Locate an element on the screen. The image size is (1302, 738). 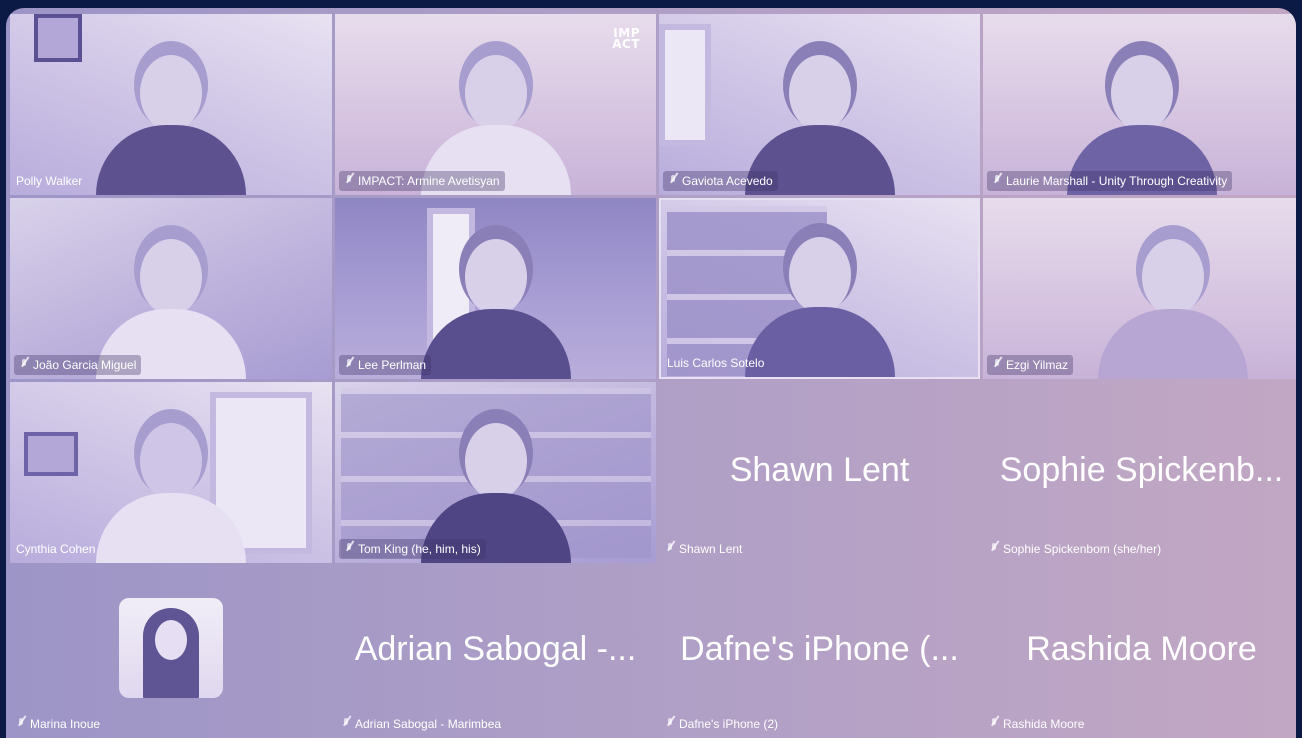
participant-name: Adrian Sabogal - Marimbea is located at coordinates (428, 724).